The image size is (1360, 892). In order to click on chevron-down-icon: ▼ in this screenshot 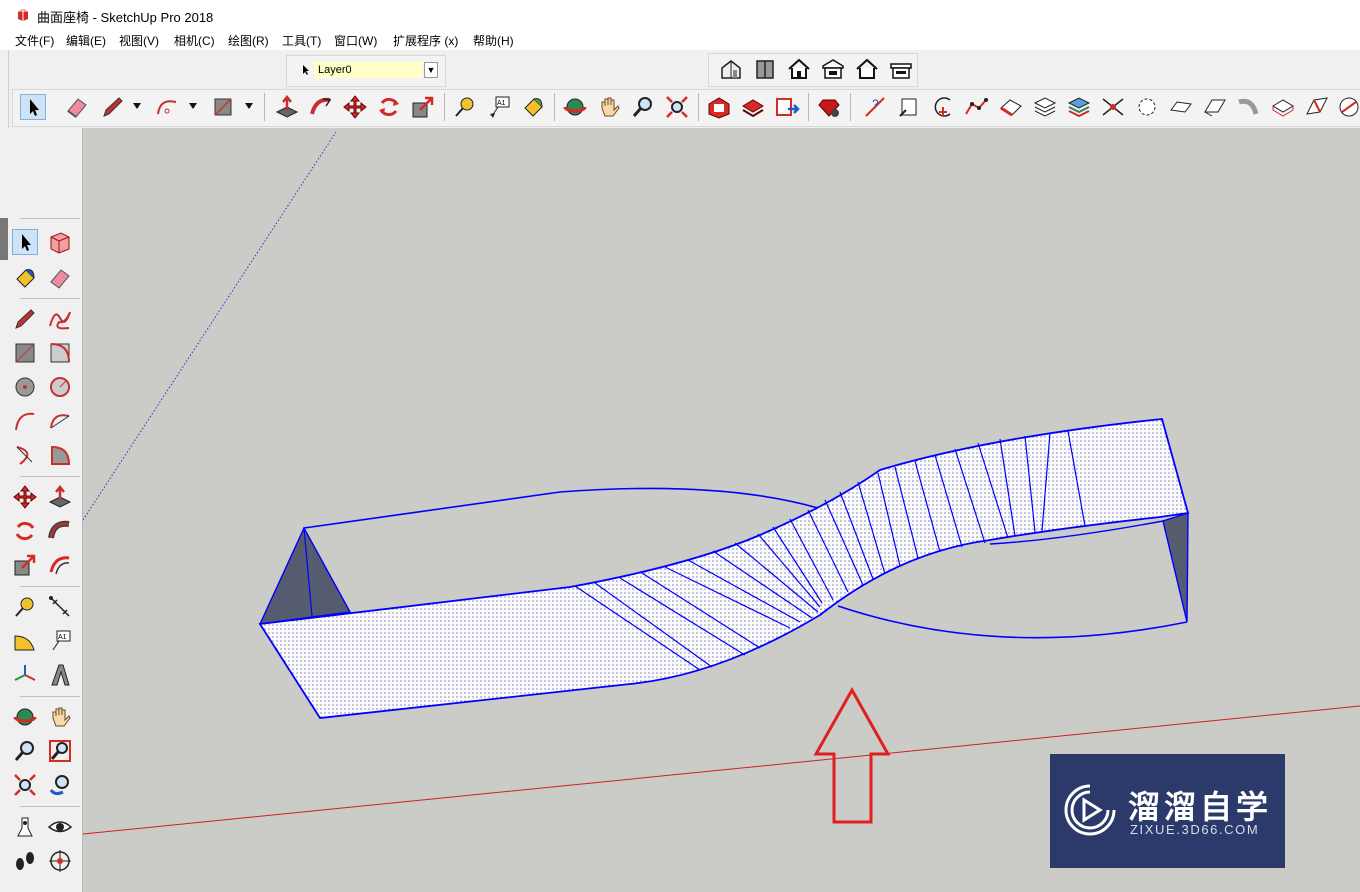, I will do `click(431, 70)`.